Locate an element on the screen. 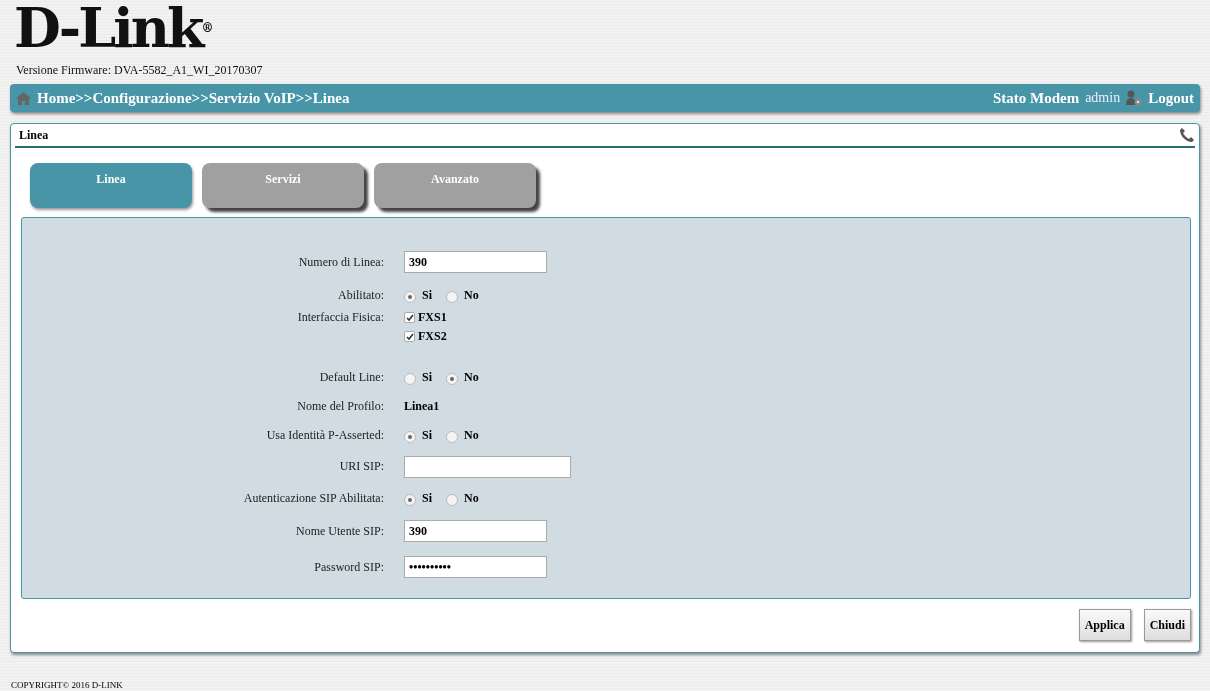 This screenshot has height=691, width=1210. text-field is located at coordinates (487, 466).